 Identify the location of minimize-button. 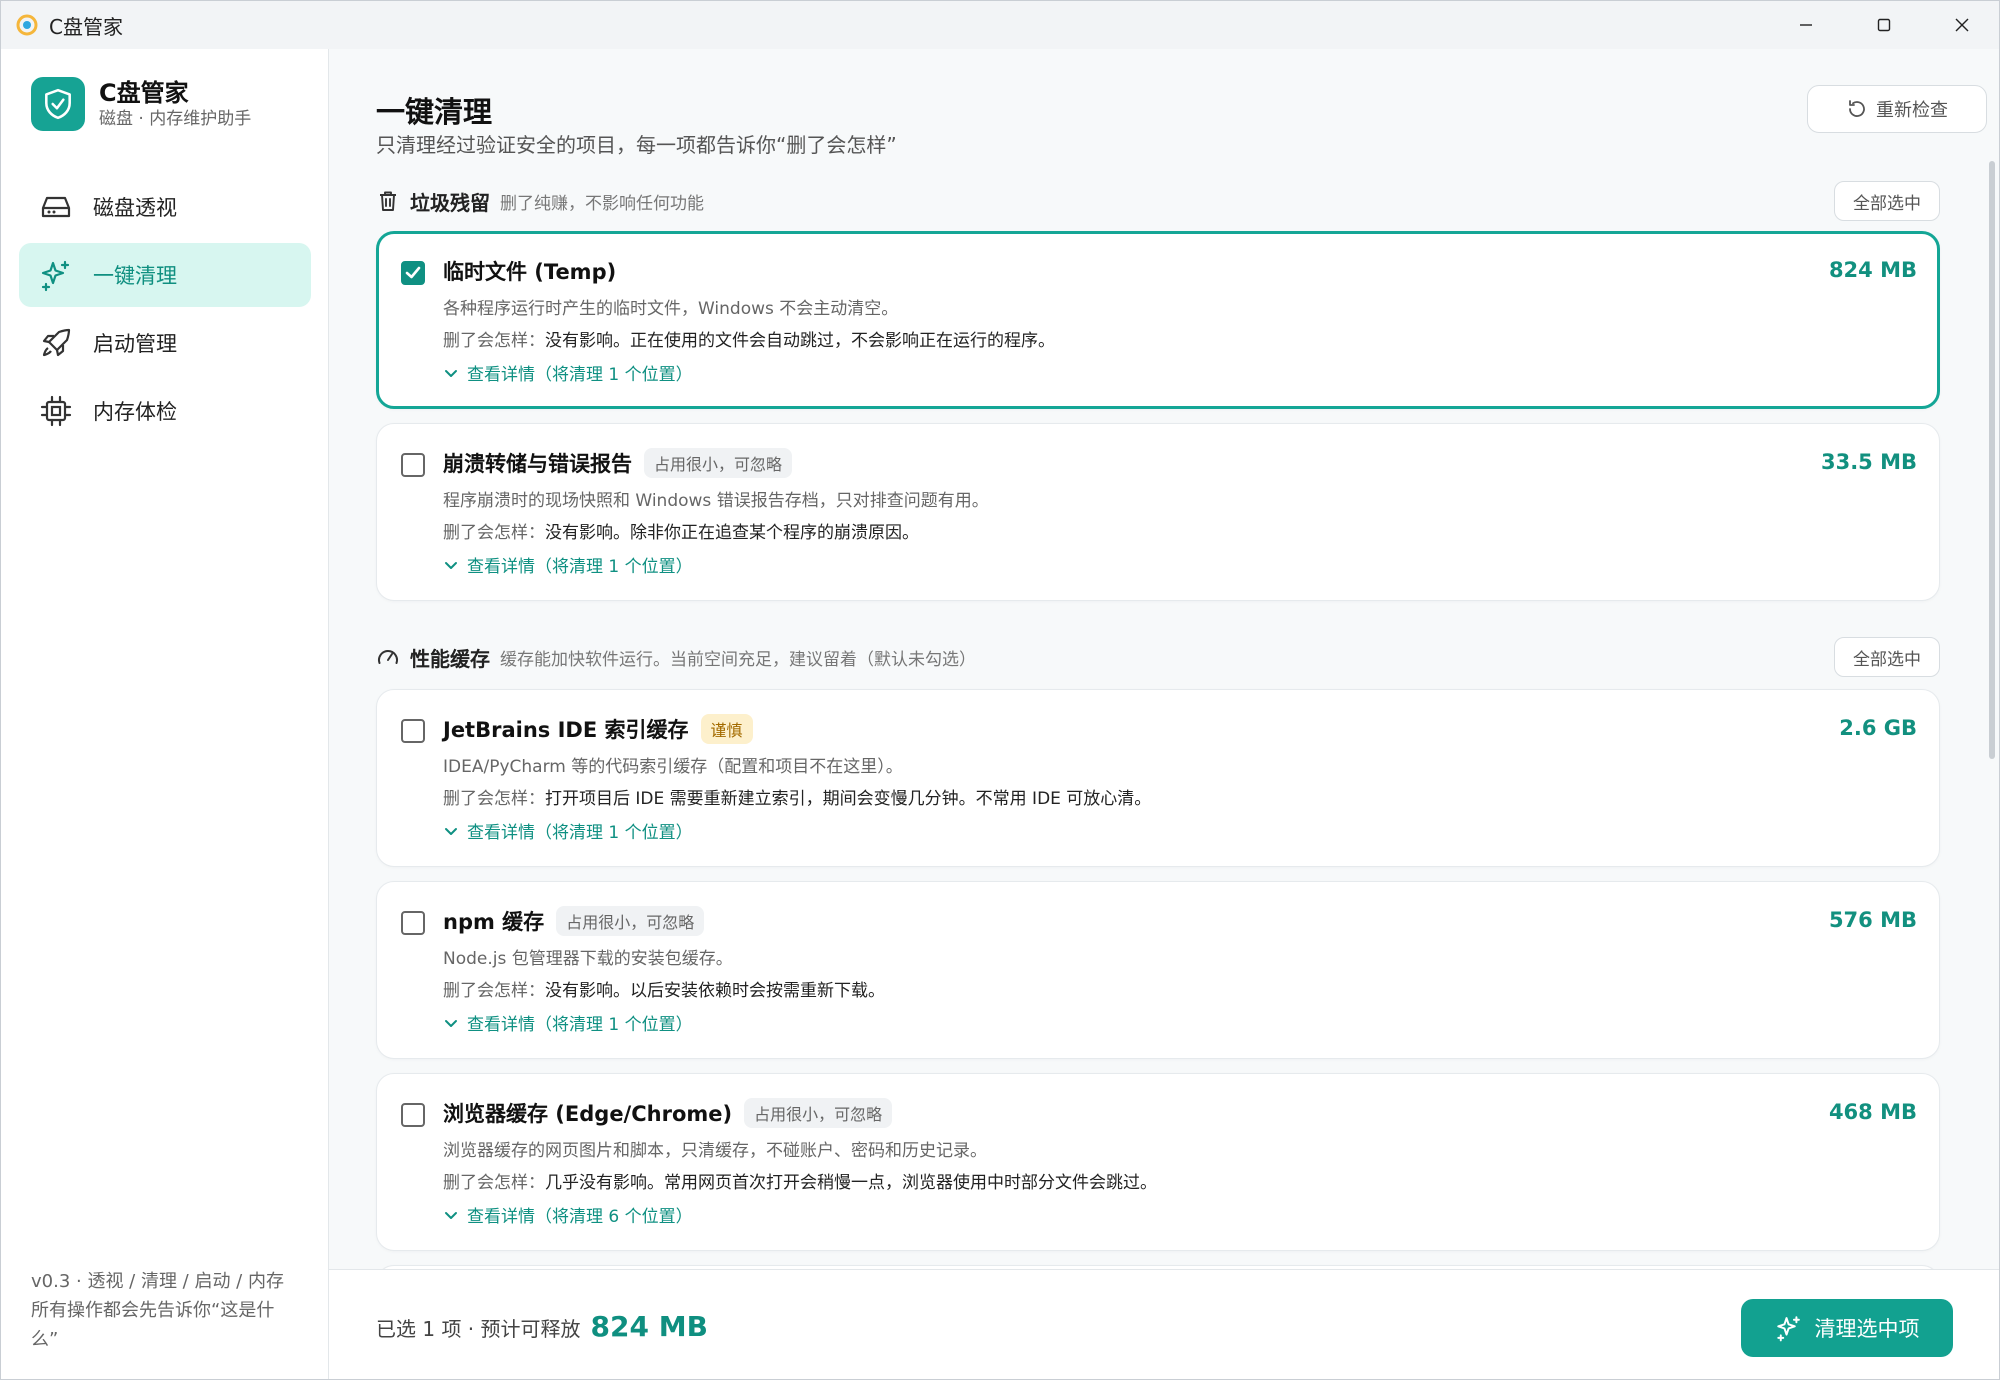
(1806, 25).